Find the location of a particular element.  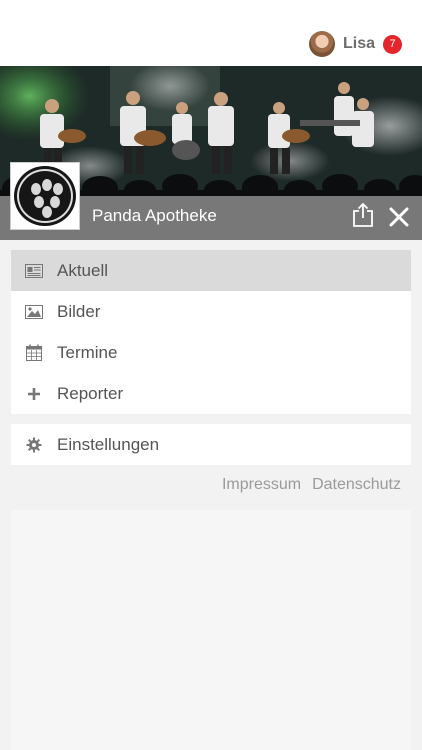

close-button is located at coordinates (399, 217).